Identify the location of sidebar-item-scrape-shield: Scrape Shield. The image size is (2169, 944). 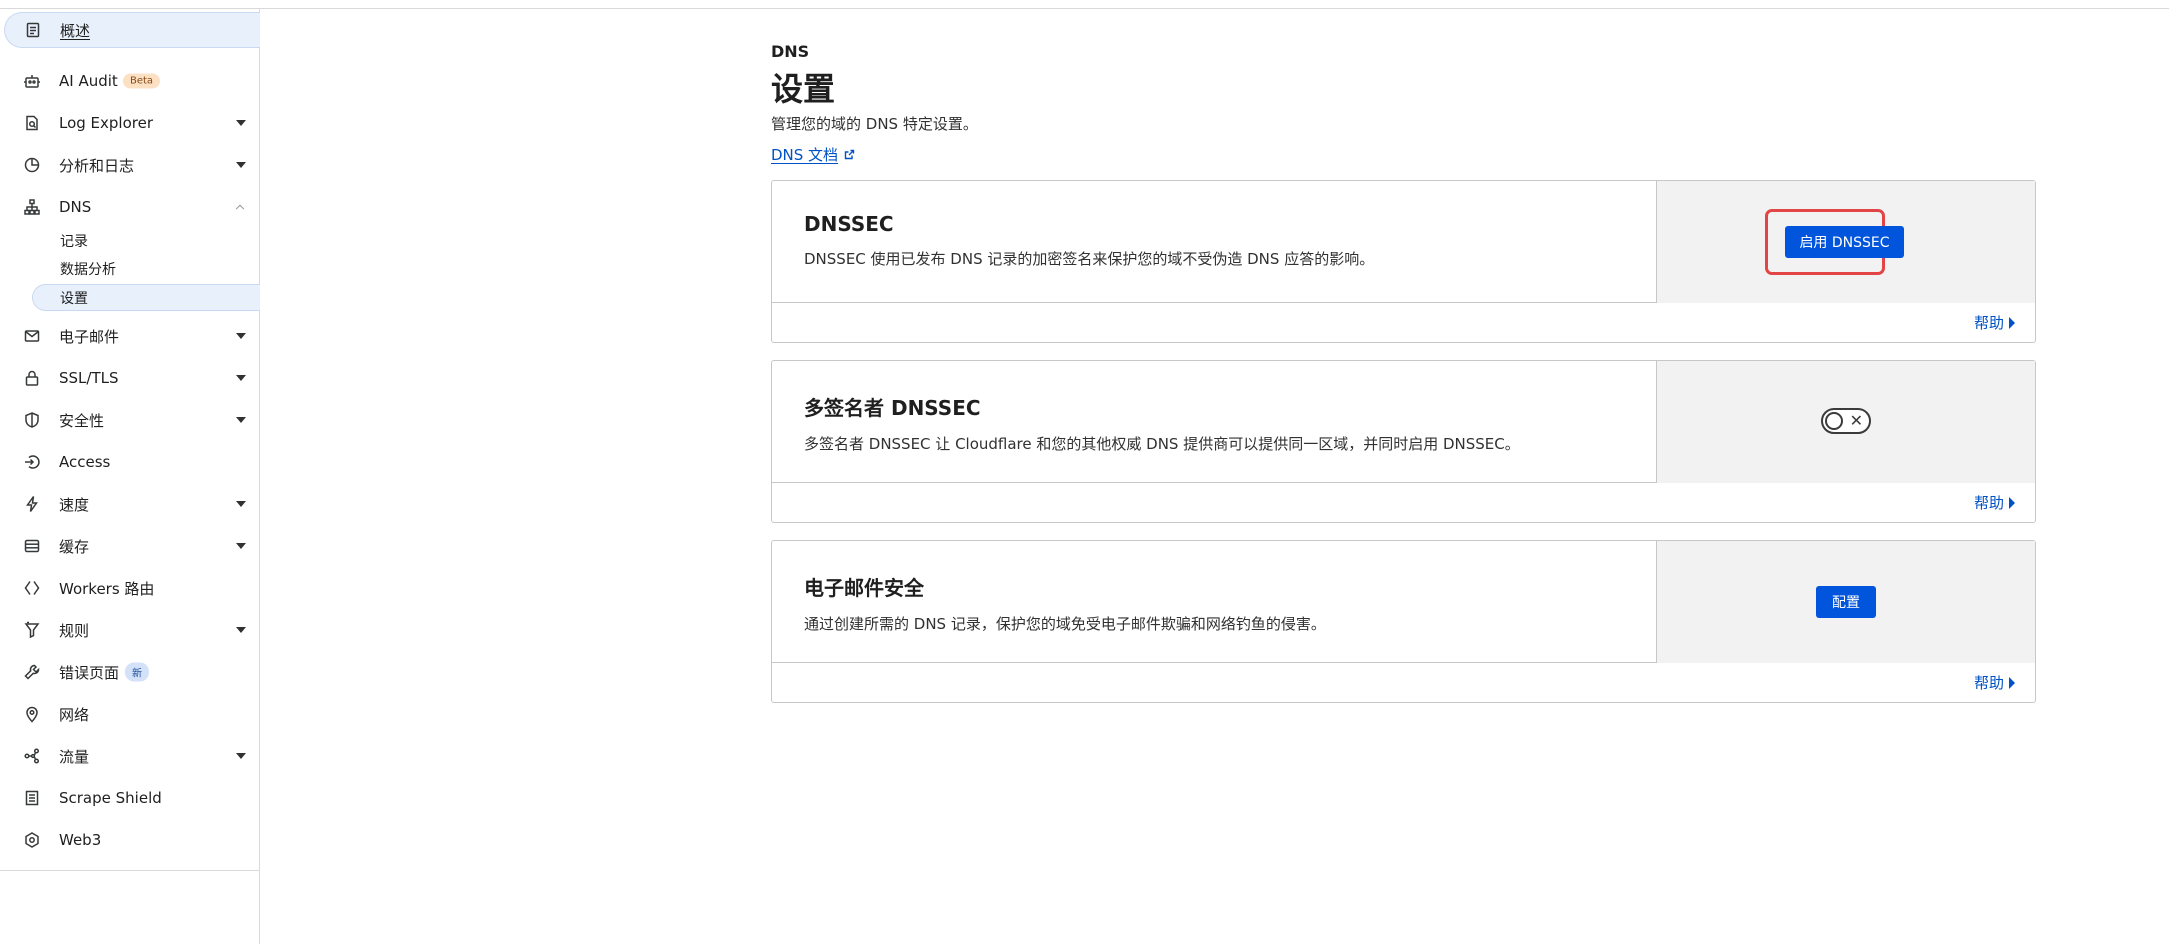
(130, 798).